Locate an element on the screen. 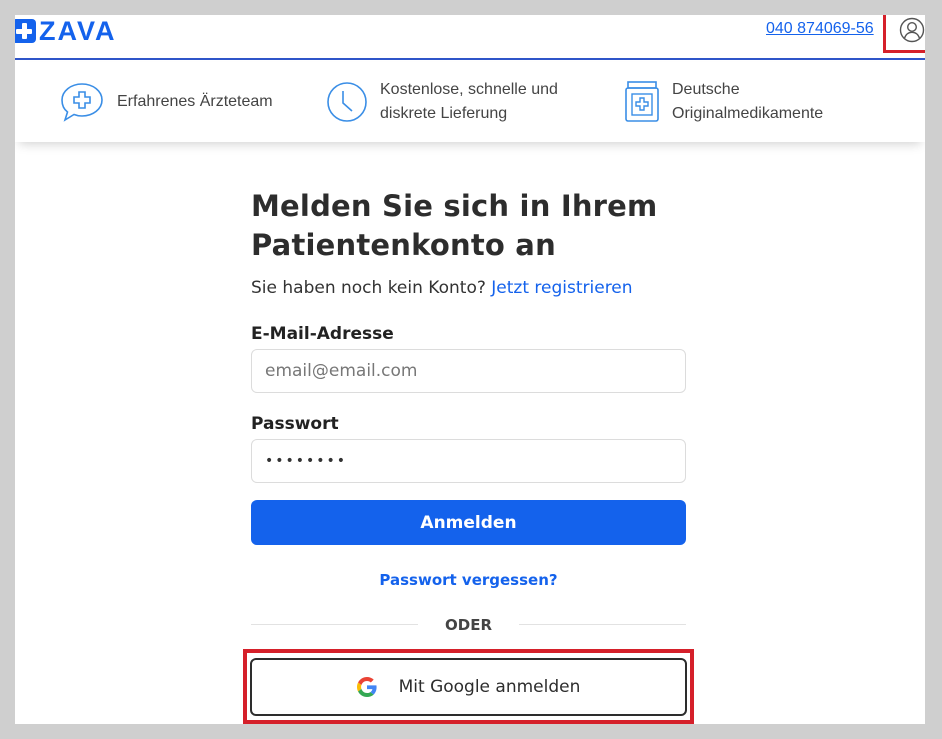 The image size is (942, 739). or-divider: ODER is located at coordinates (468, 625).